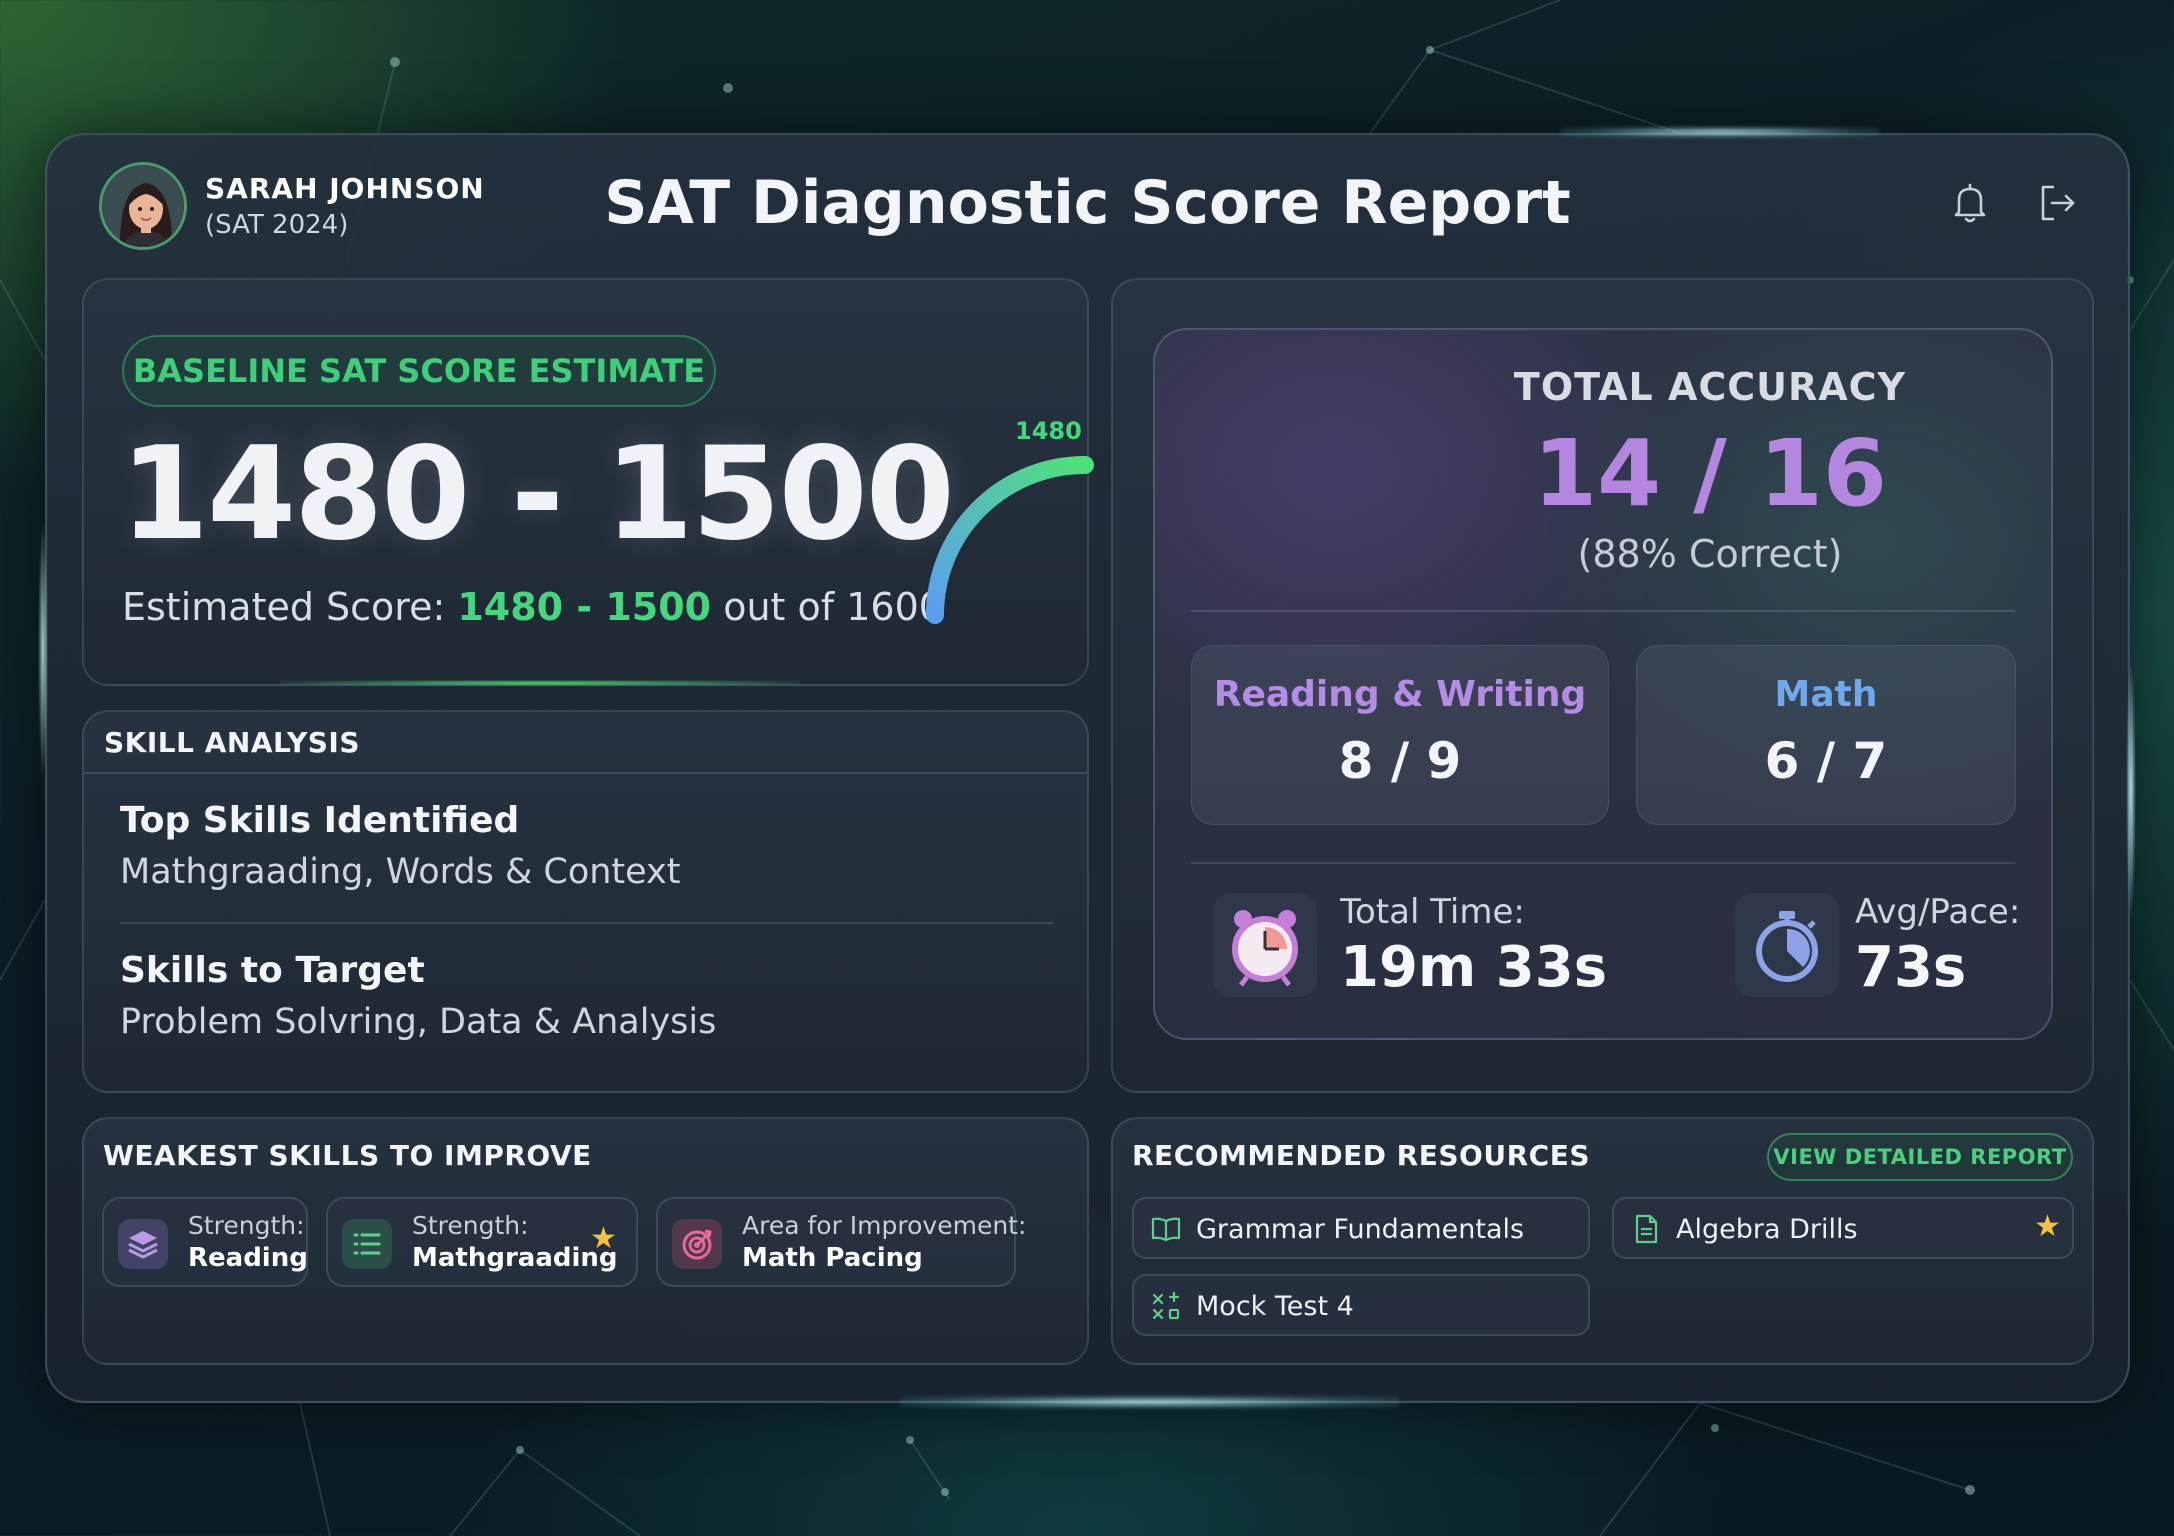 This screenshot has height=1536, width=2174. I want to click on user-exam-year: (SAT 2024), so click(277, 225).